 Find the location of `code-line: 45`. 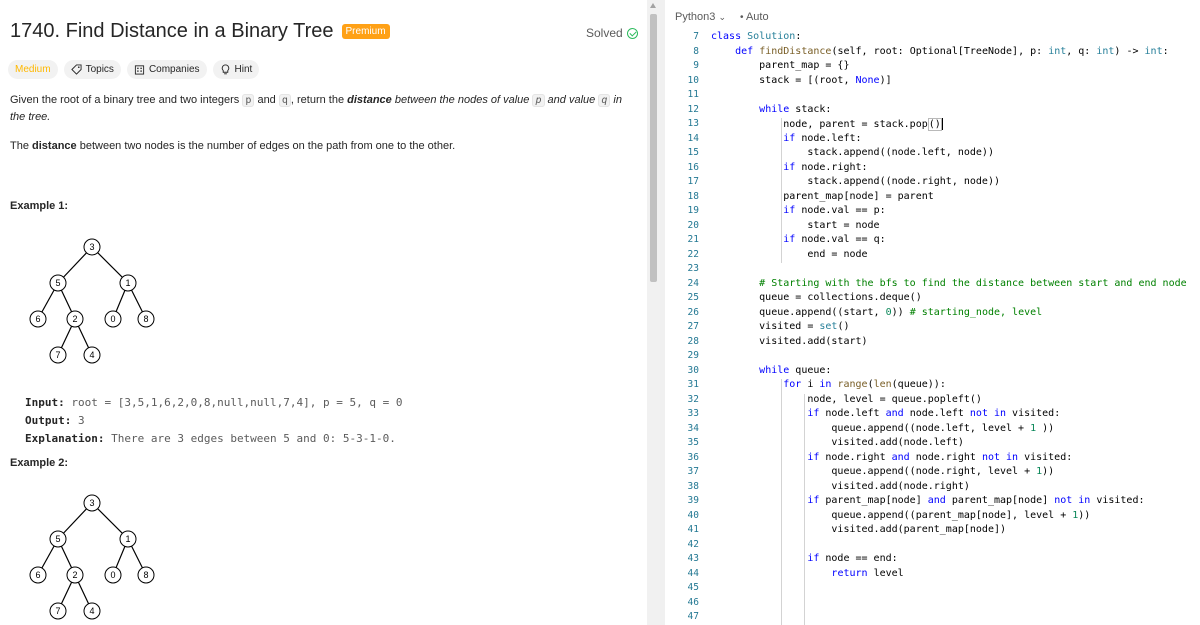

code-line: 45 is located at coordinates (932, 589).